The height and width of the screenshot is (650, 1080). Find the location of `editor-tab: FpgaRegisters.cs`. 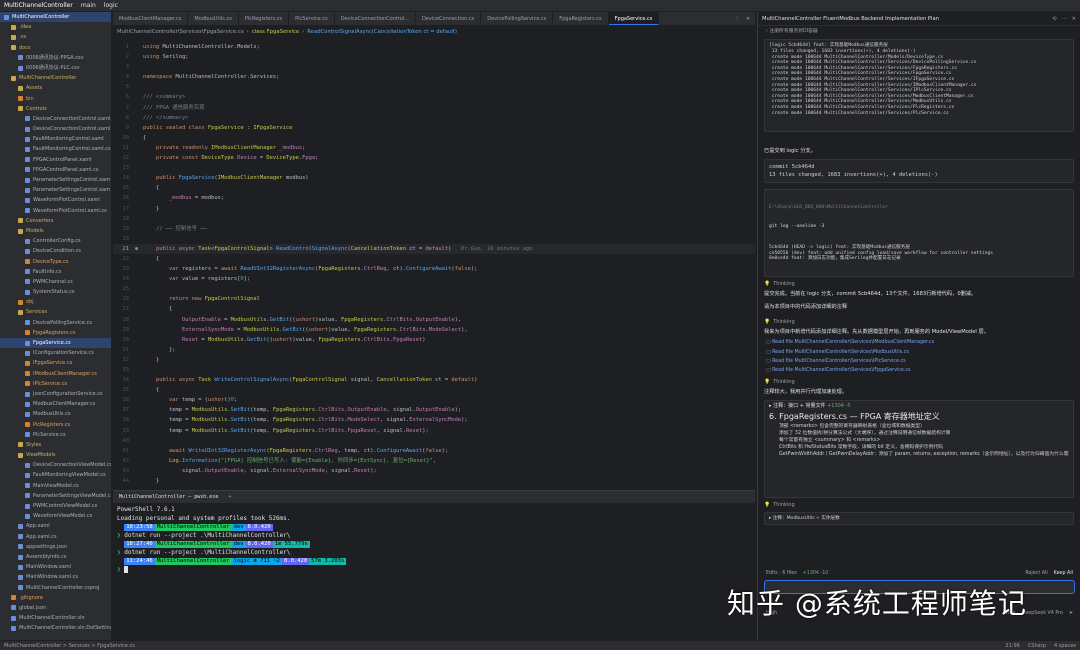

editor-tab: FpgaRegisters.cs is located at coordinates (581, 18).